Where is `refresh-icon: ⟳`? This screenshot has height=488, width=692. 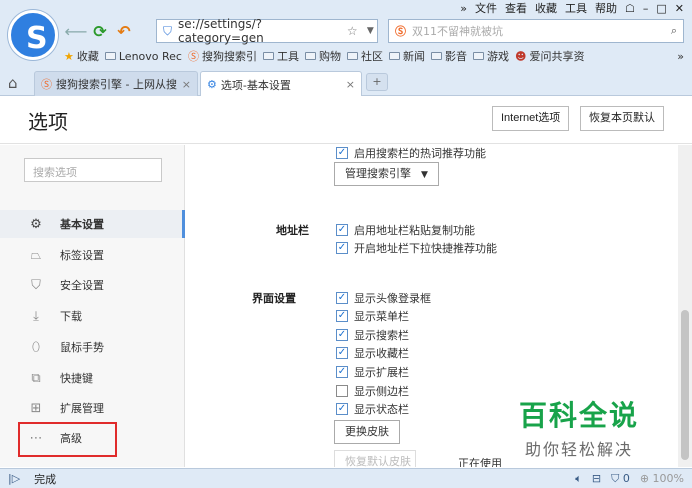 refresh-icon: ⟳ is located at coordinates (100, 31).